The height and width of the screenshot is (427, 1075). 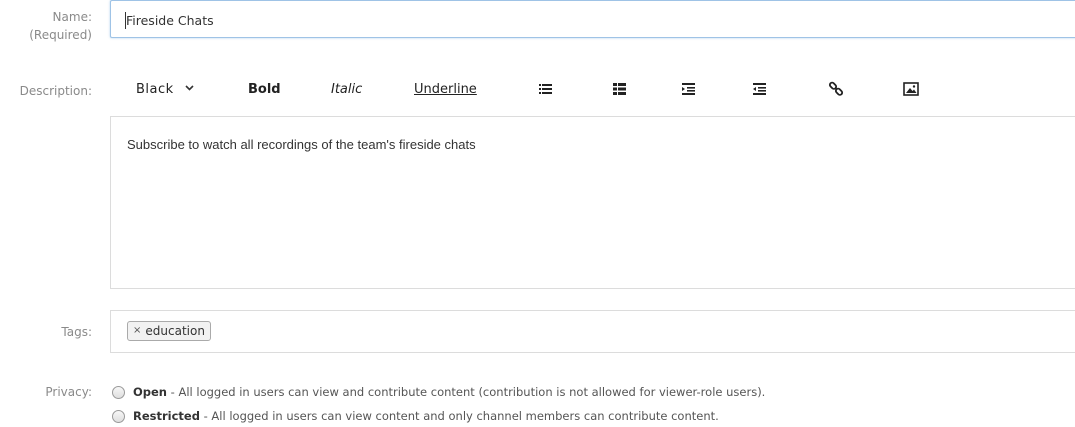 What do you see at coordinates (546, 89) in the screenshot?
I see `ordered-list-icon` at bounding box center [546, 89].